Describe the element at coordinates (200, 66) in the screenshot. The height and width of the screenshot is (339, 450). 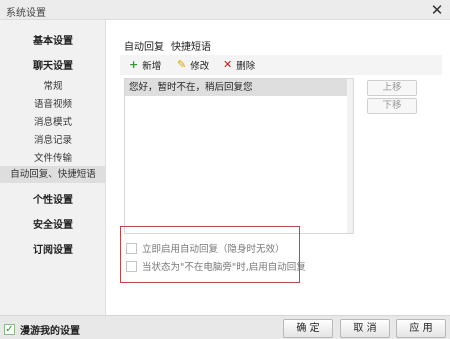
I see `edit-label: 修改` at that location.